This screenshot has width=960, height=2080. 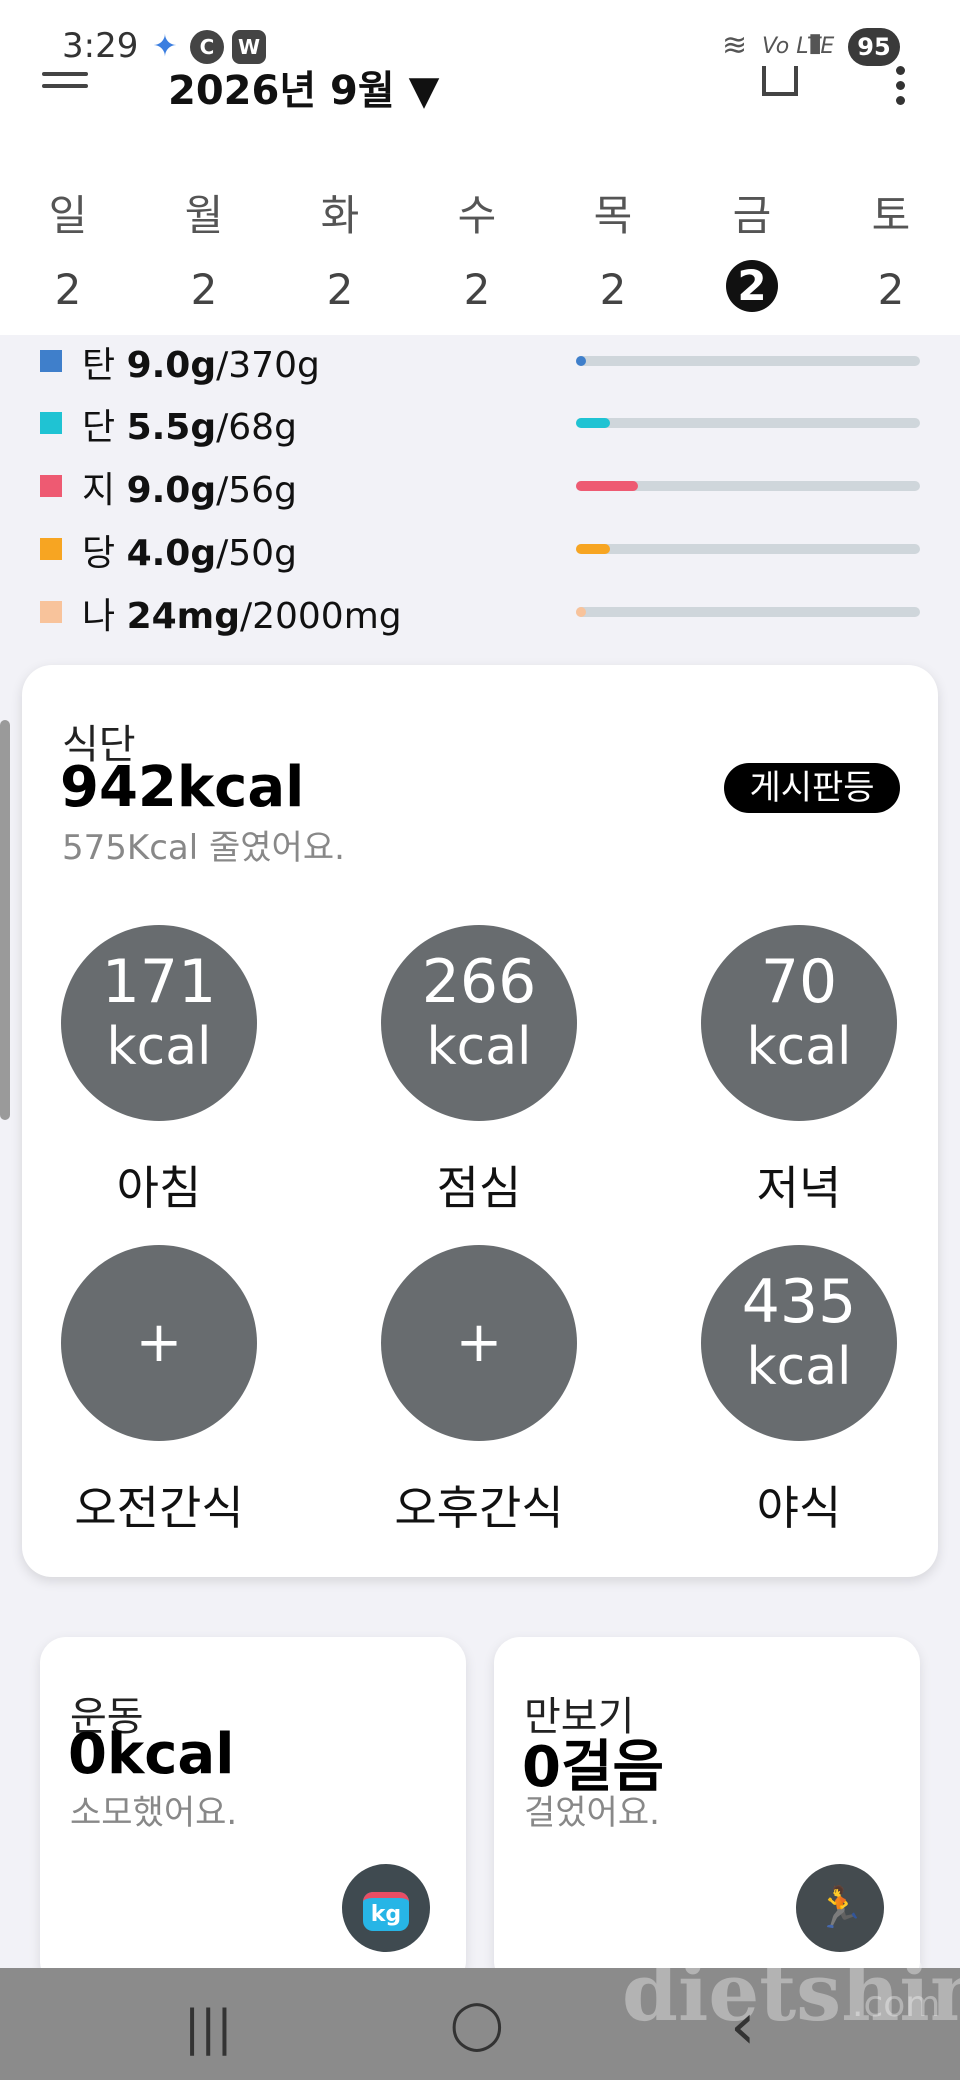 I want to click on back-button: ‹, so click(x=743, y=2027).